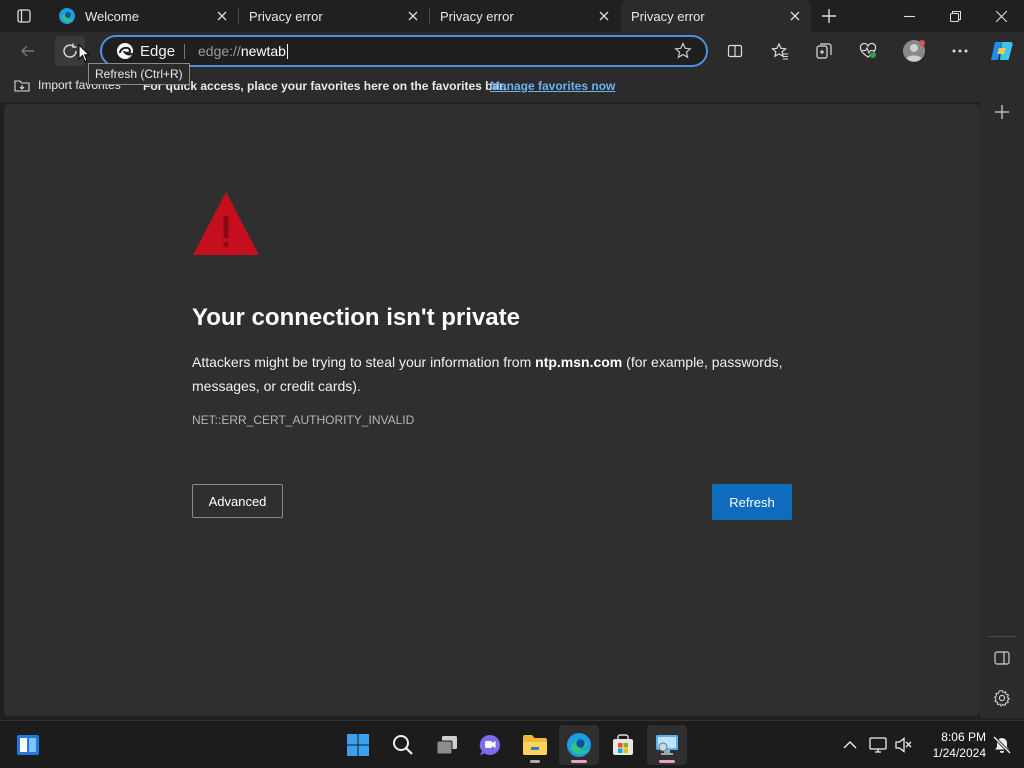  I want to click on tab-actions-icon, so click(24, 16).